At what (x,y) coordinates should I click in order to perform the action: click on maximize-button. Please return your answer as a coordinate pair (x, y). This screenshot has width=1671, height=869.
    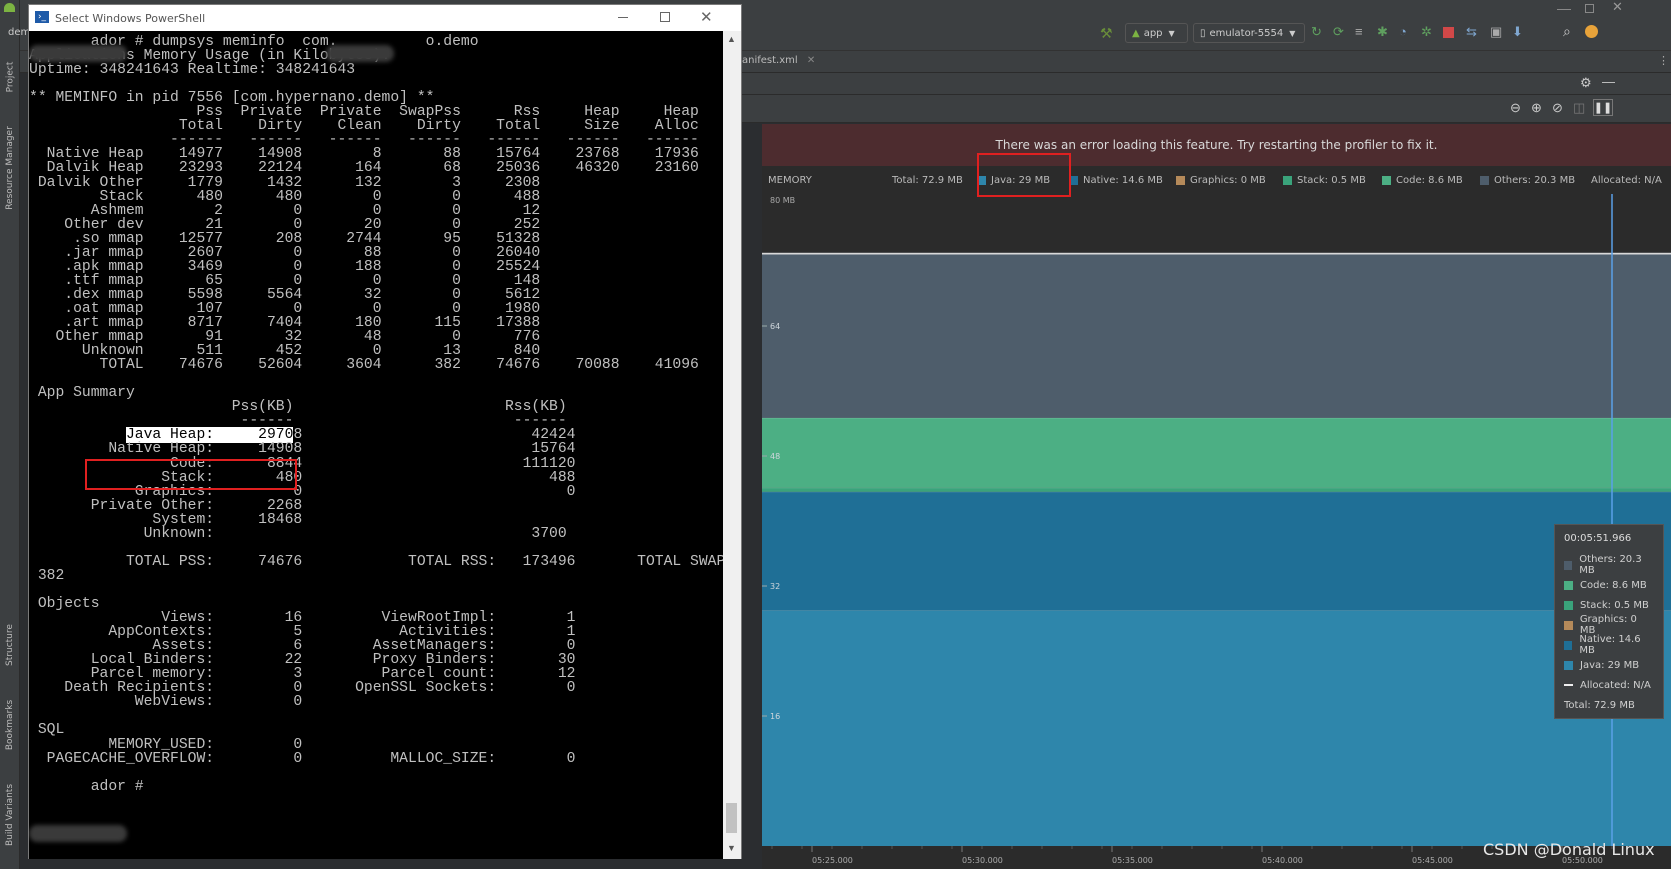
    Looking at the image, I should click on (665, 17).